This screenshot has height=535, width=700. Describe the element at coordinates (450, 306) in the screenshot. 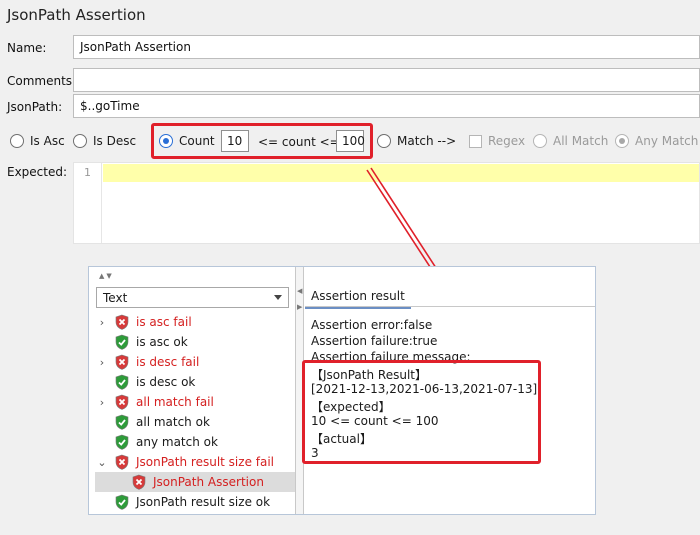

I see `tab-divider` at that location.